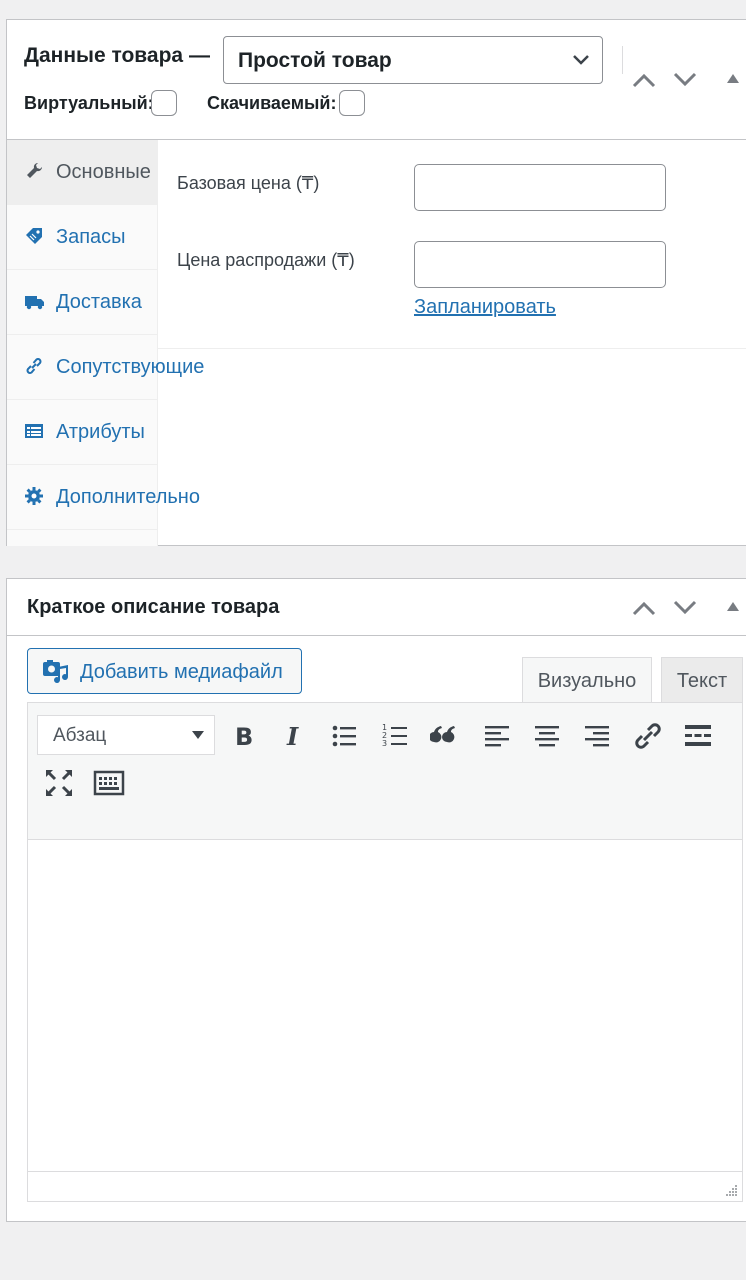 This screenshot has width=746, height=1280. Describe the element at coordinates (99, 302) in the screenshot. I see `tab-shipping-label: Доставка` at that location.